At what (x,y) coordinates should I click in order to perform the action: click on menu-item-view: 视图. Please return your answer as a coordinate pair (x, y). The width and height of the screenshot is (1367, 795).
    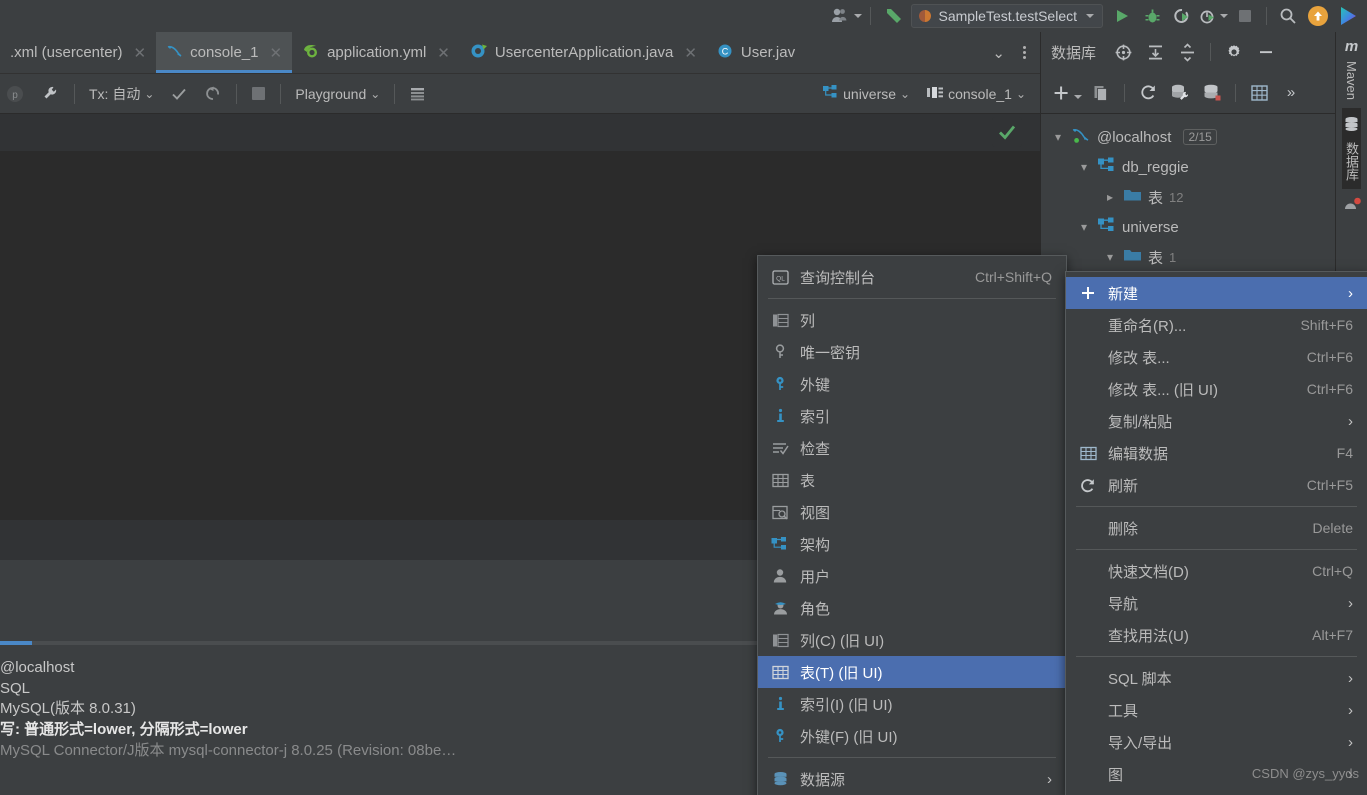
    Looking at the image, I should click on (912, 512).